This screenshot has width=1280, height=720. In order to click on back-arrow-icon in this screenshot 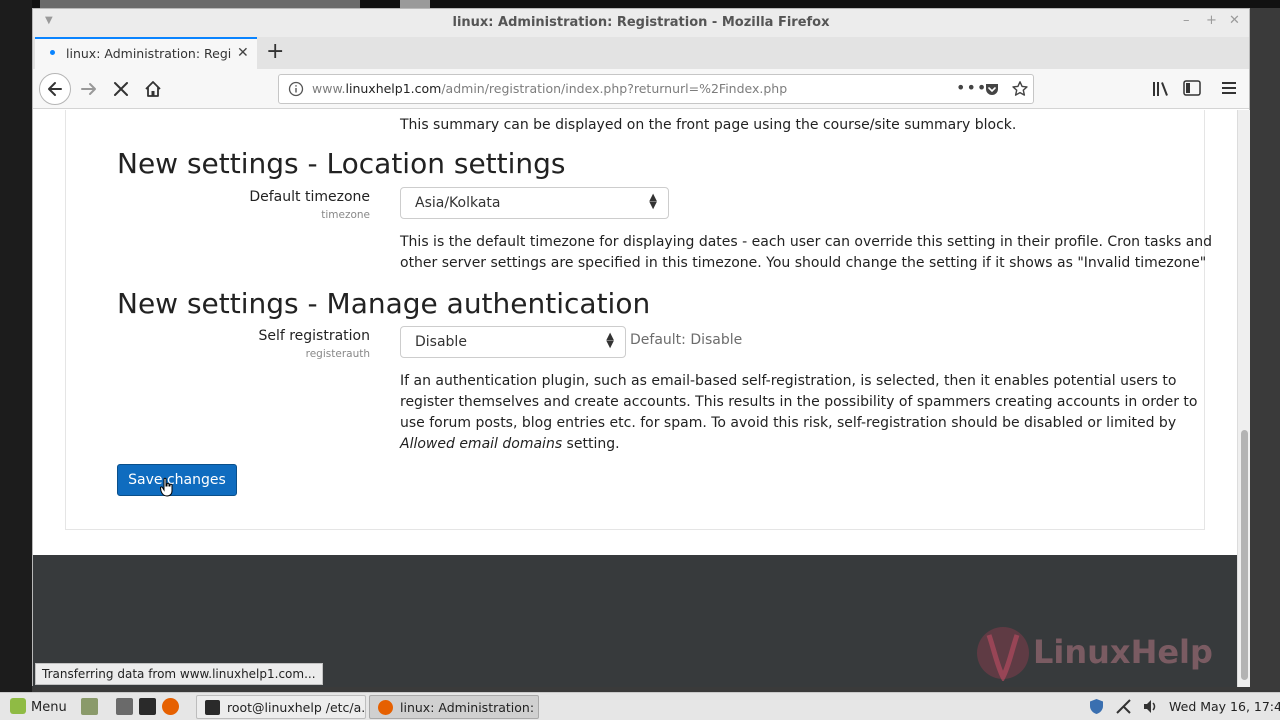, I will do `click(55, 89)`.